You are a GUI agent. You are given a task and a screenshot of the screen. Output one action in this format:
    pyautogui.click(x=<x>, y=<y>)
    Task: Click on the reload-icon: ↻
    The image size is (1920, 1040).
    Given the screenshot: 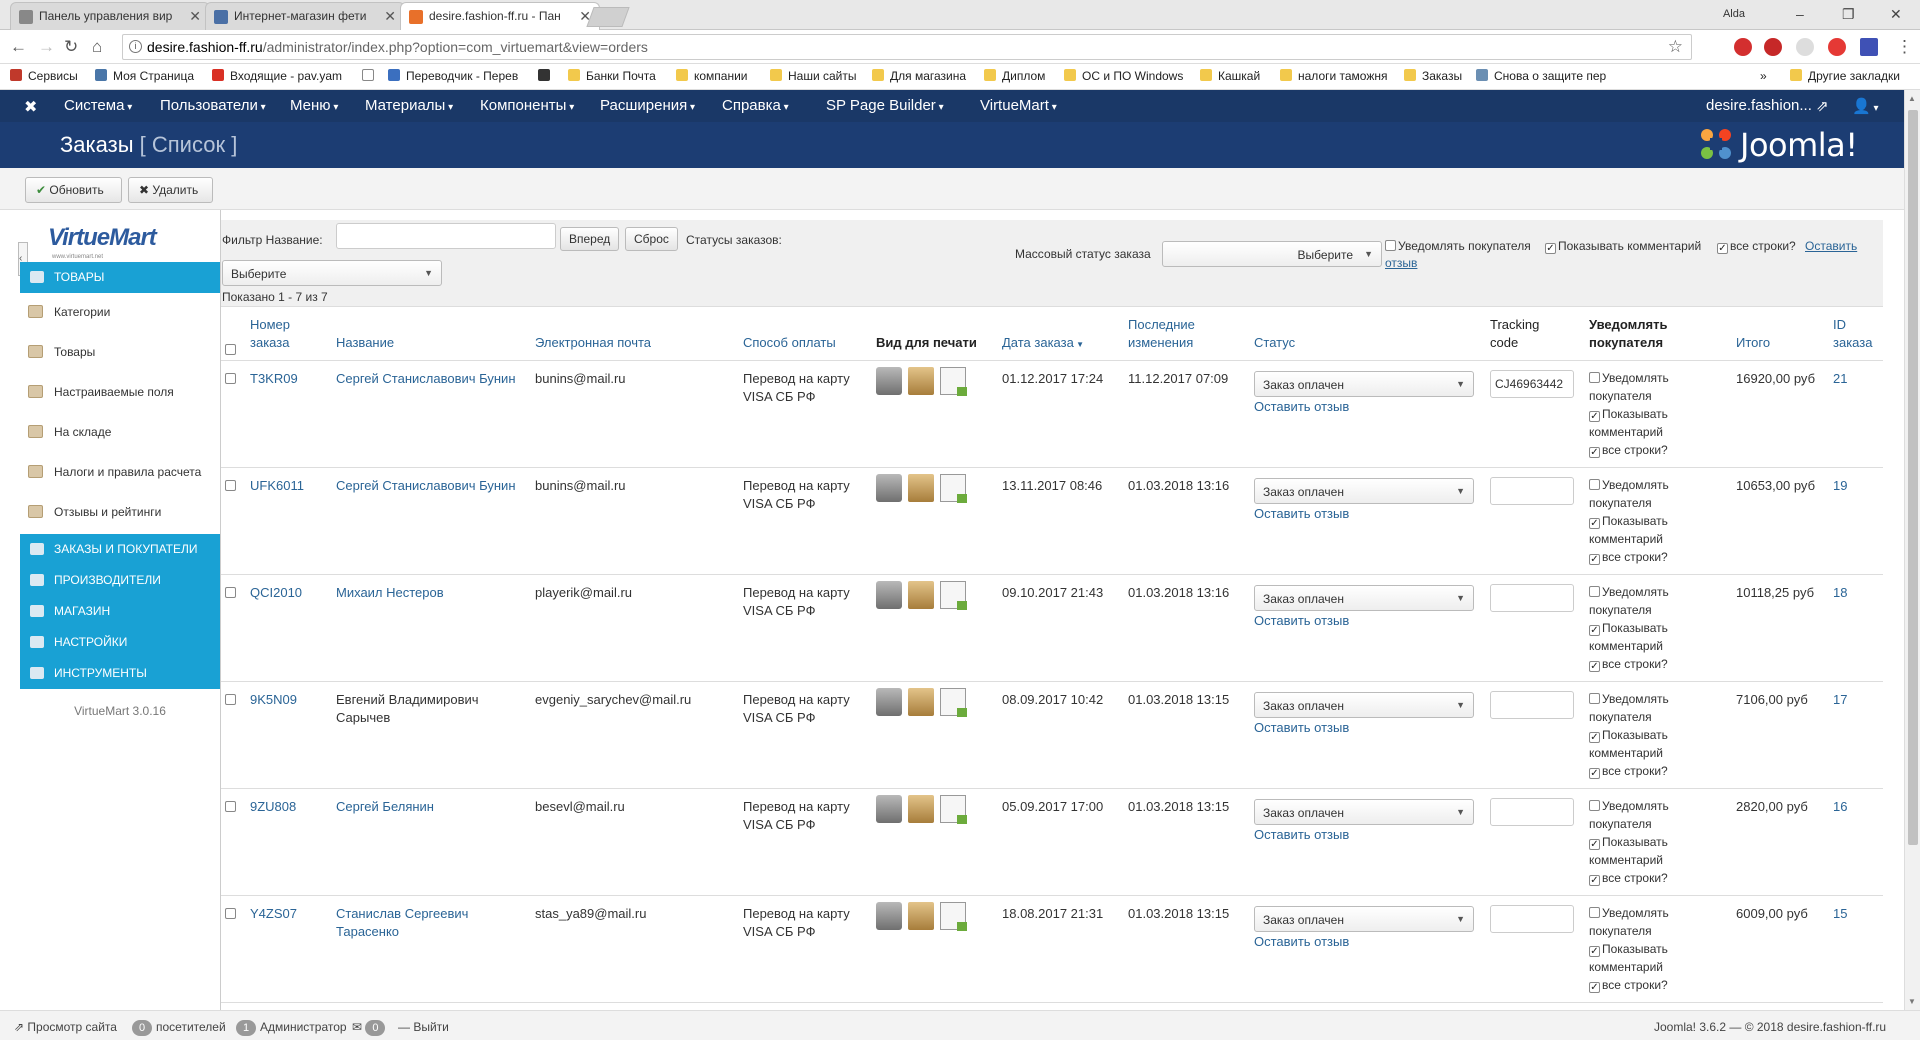 What is the action you would take?
    pyautogui.click(x=71, y=47)
    